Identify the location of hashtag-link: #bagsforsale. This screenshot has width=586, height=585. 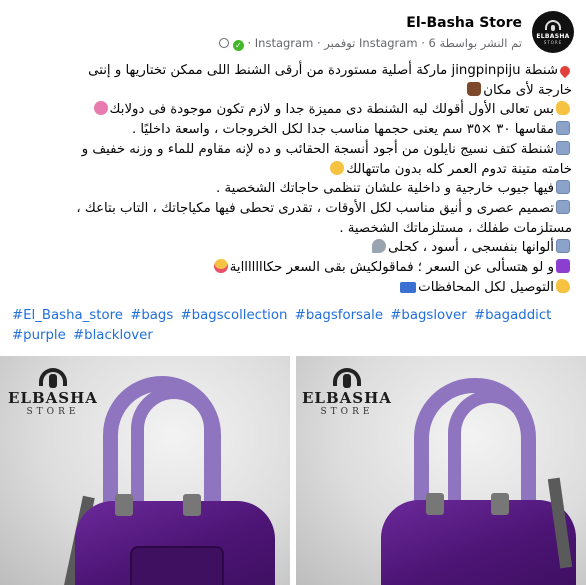
(339, 315).